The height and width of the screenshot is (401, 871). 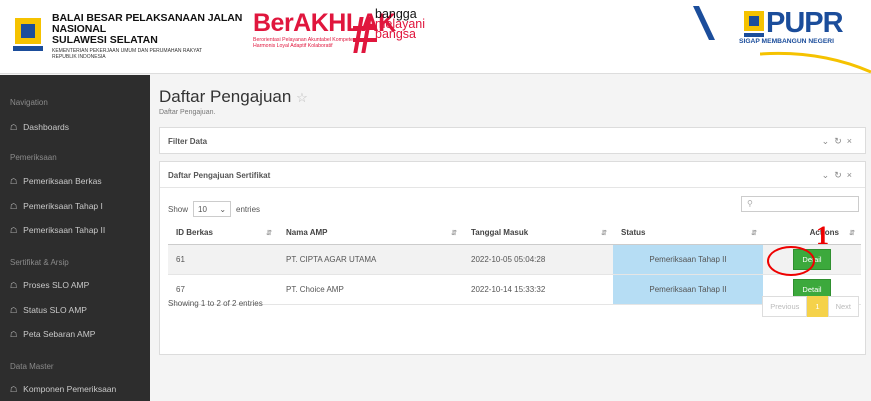 What do you see at coordinates (56, 285) in the screenshot?
I see `sidebar-item-label: Proses SLO AMP` at bounding box center [56, 285].